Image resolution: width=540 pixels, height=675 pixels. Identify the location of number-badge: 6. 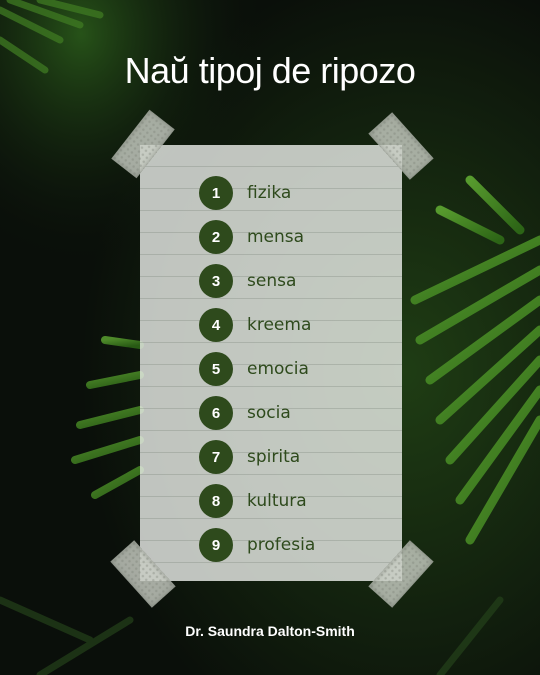
(216, 413).